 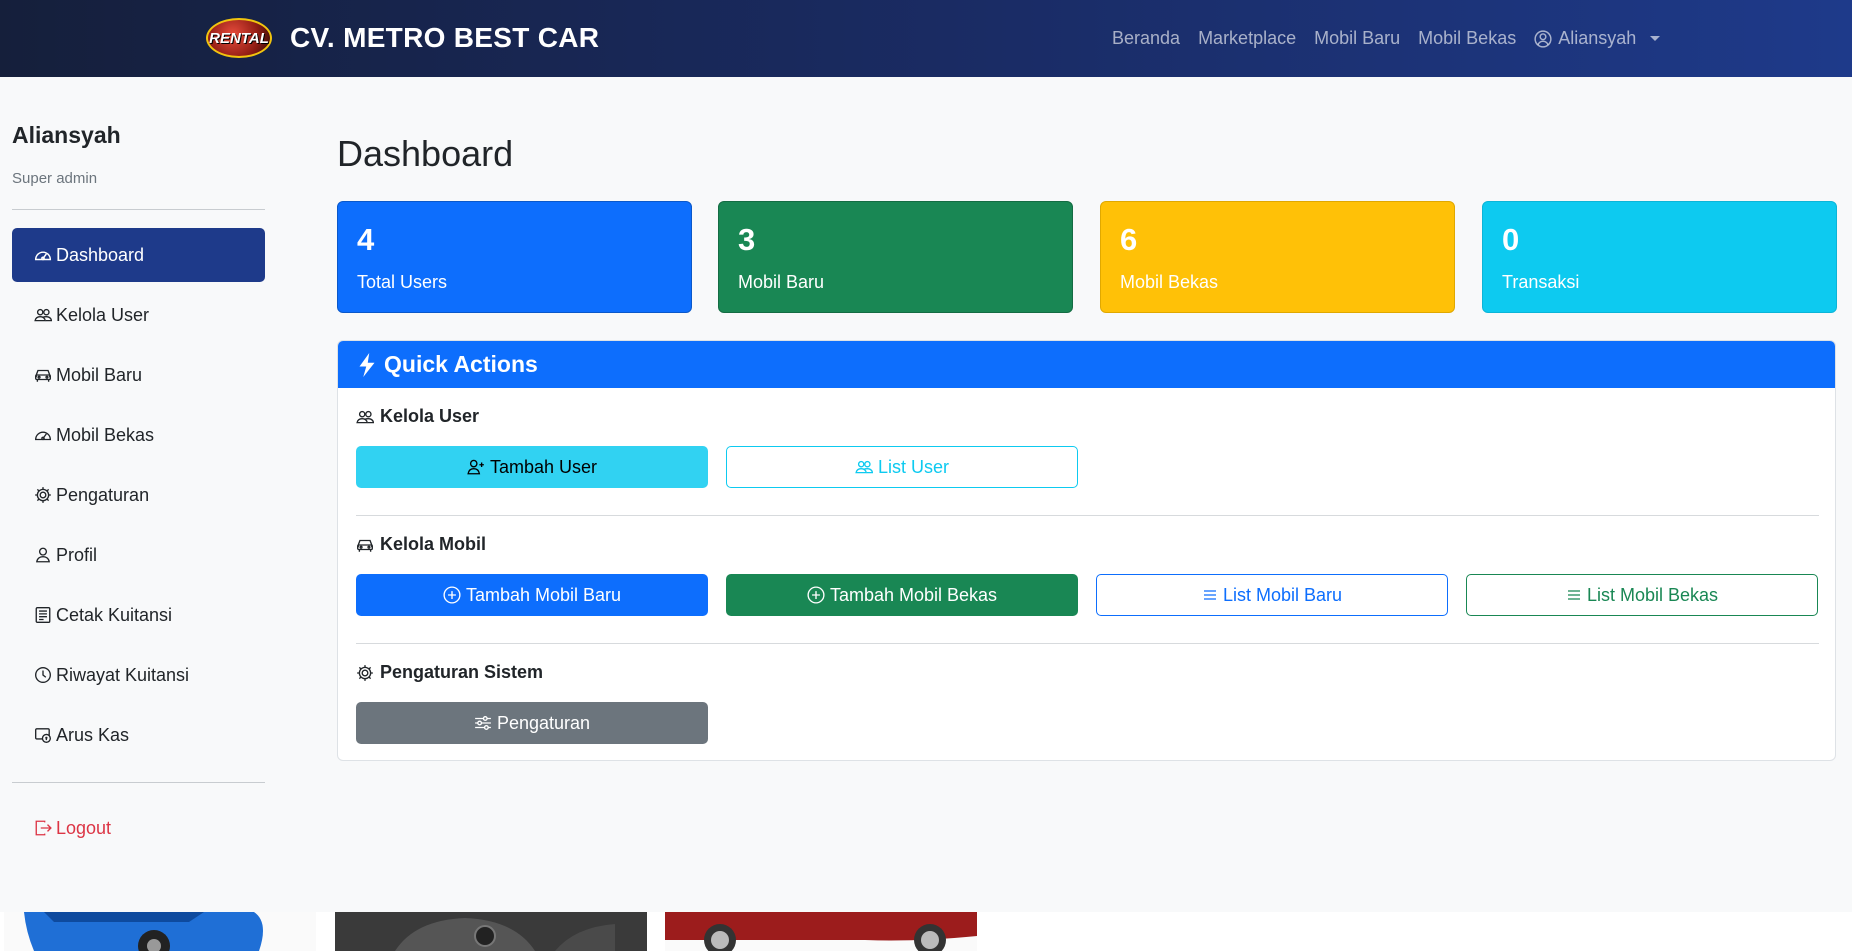 I want to click on tambah-mobil-baru-button: Tambah Mobil Baru, so click(x=532, y=595).